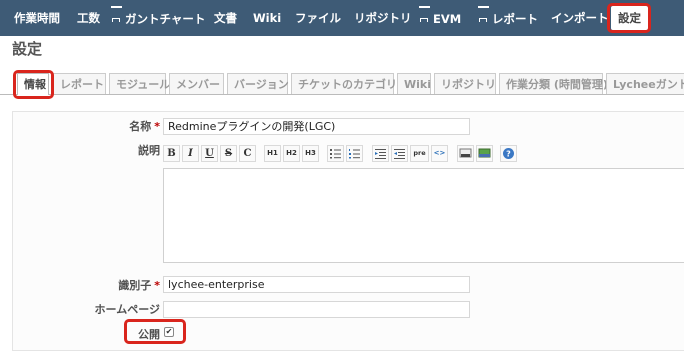  Describe the element at coordinates (127, 309) in the screenshot. I see `homepage-label: ホームページ` at that location.